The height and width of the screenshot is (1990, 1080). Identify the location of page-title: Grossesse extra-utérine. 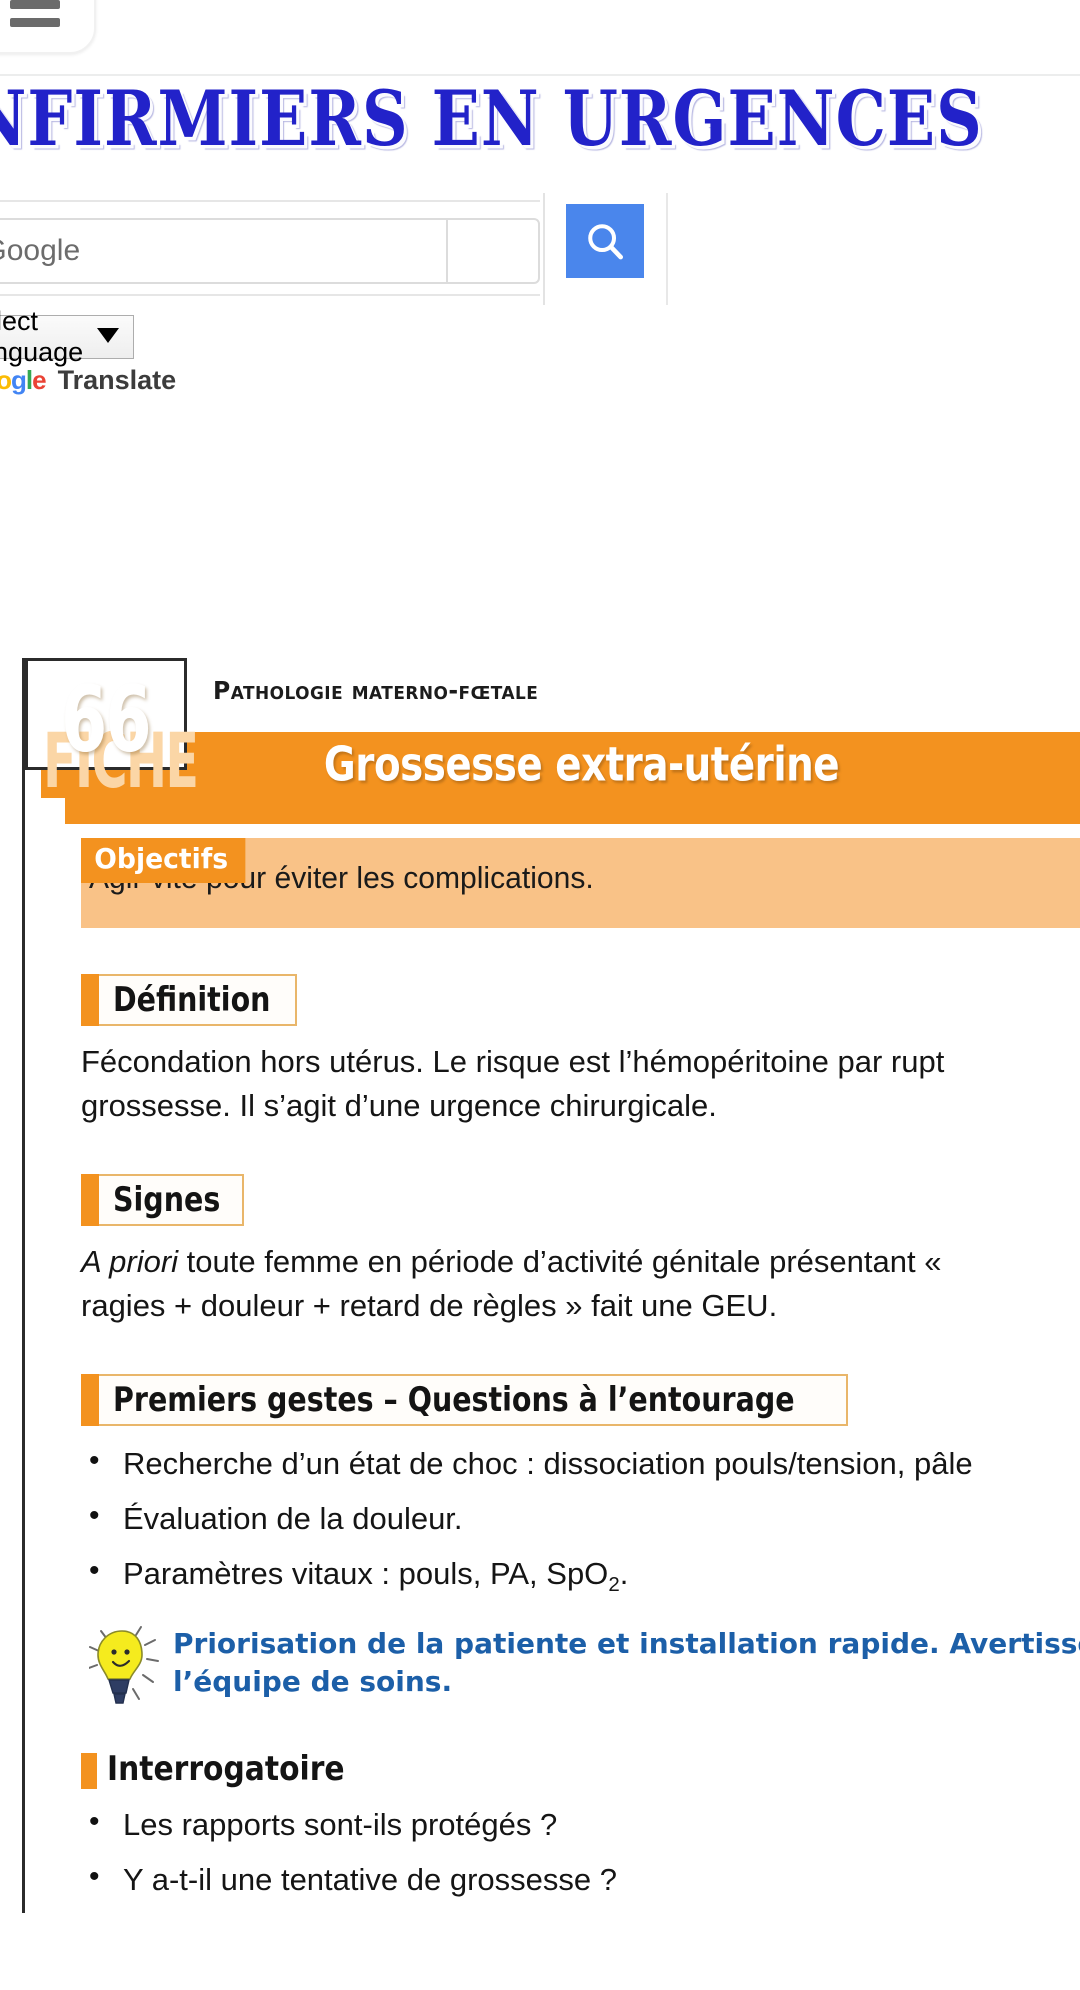
(581, 765).